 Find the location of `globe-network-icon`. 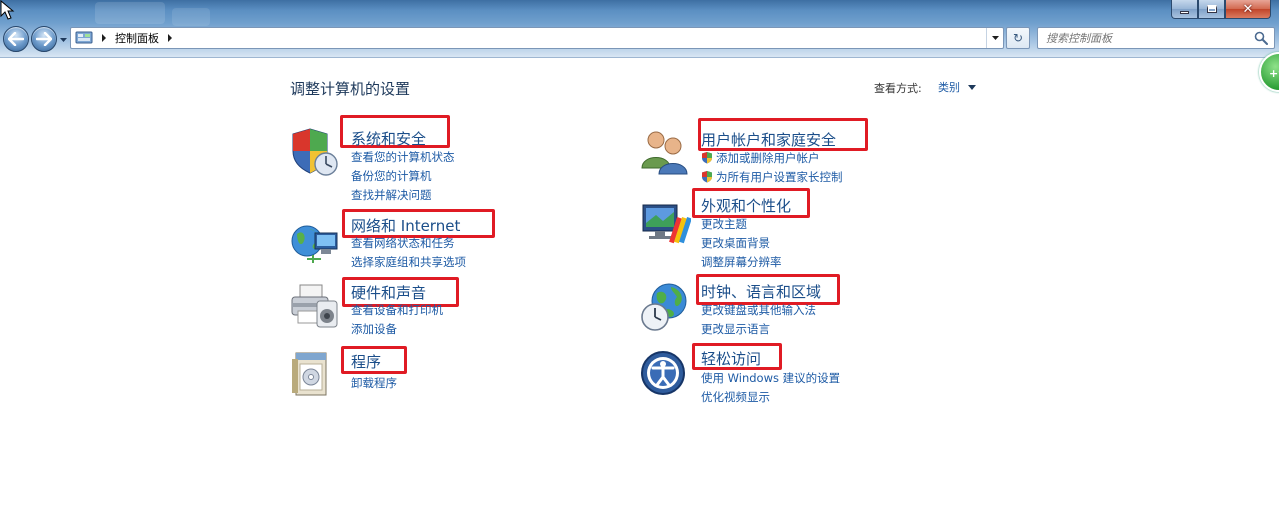

globe-network-icon is located at coordinates (315, 243).